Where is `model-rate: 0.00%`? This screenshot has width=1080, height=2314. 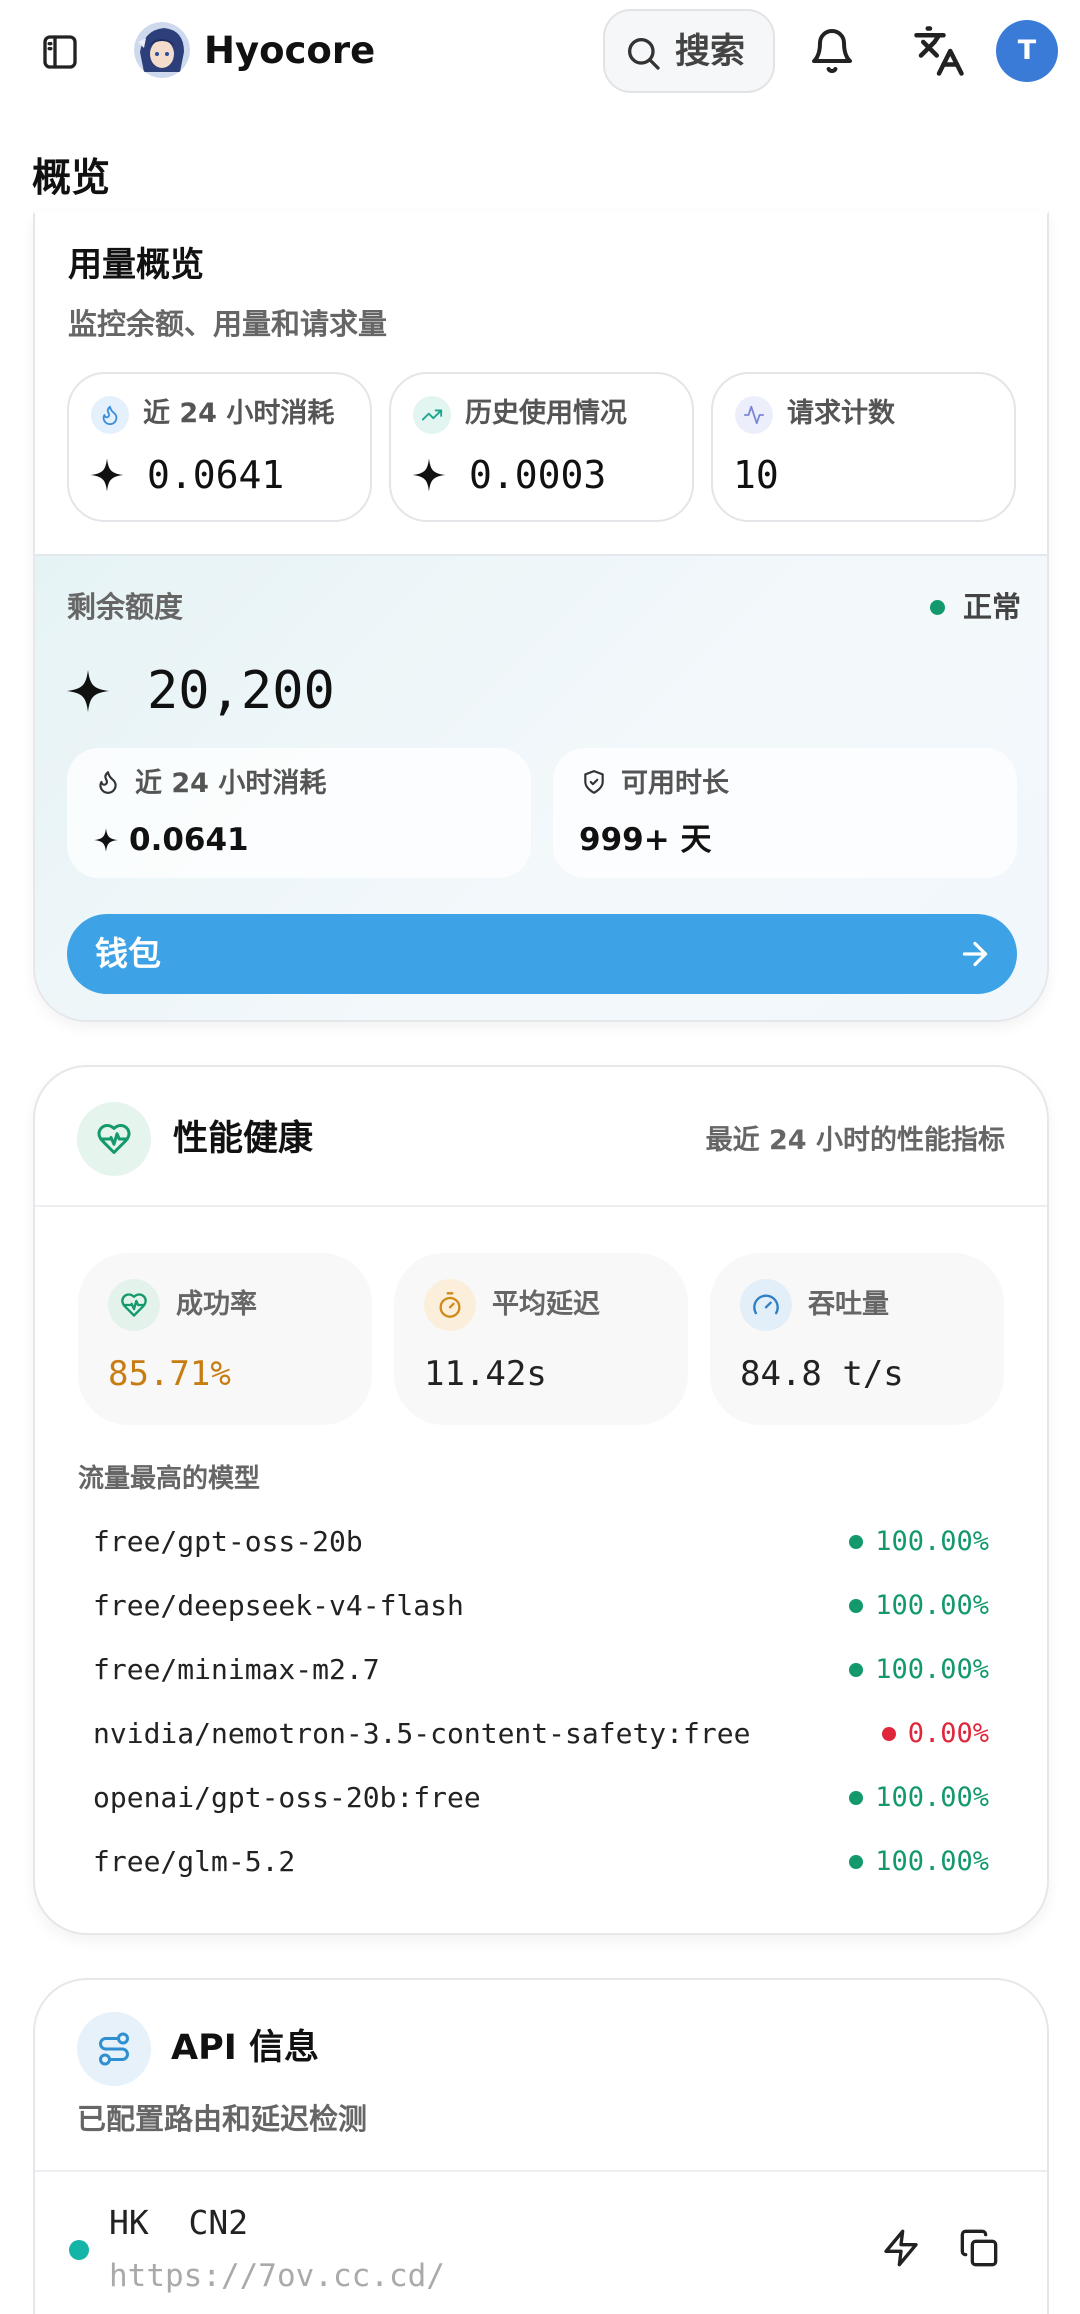
model-rate: 0.00% is located at coordinates (935, 1734).